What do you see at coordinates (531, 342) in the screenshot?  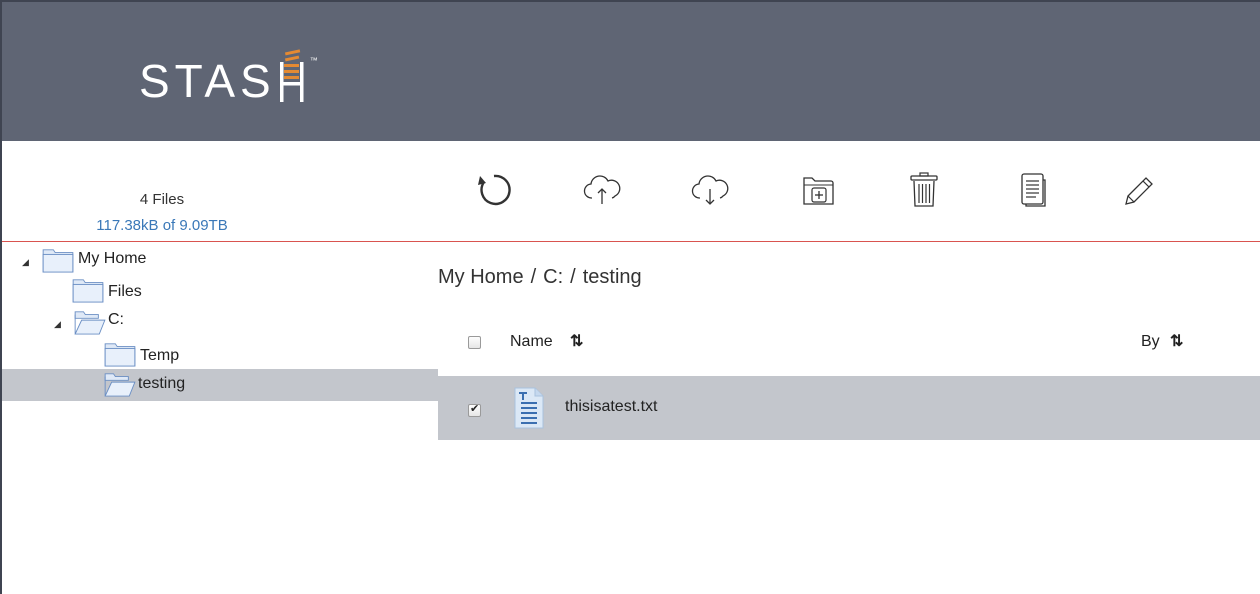 I see `column-header-name: Name` at bounding box center [531, 342].